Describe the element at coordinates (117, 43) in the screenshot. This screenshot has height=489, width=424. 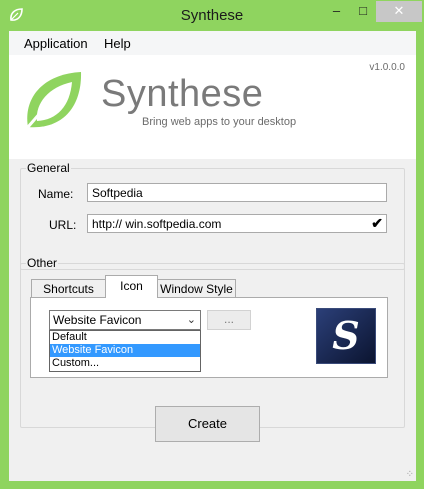
I see `menu-help: Help` at that location.